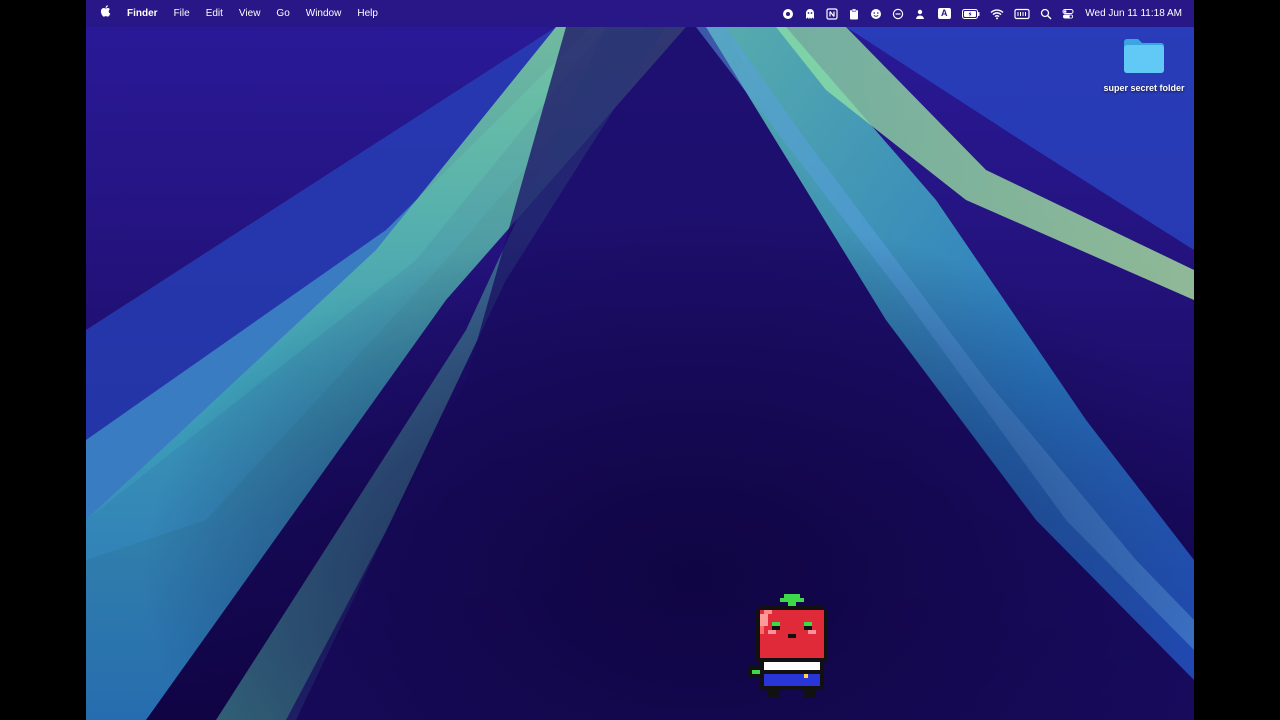 The width and height of the screenshot is (1280, 720). I want to click on tomato-mascot-icon, so click(792, 650).